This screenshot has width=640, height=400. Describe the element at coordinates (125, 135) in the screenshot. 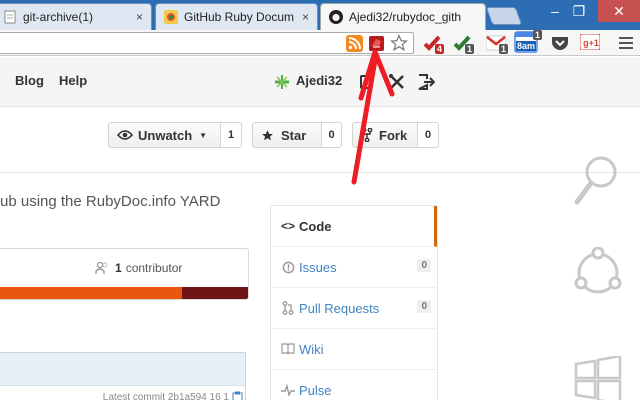

I see `eye-icon` at that location.